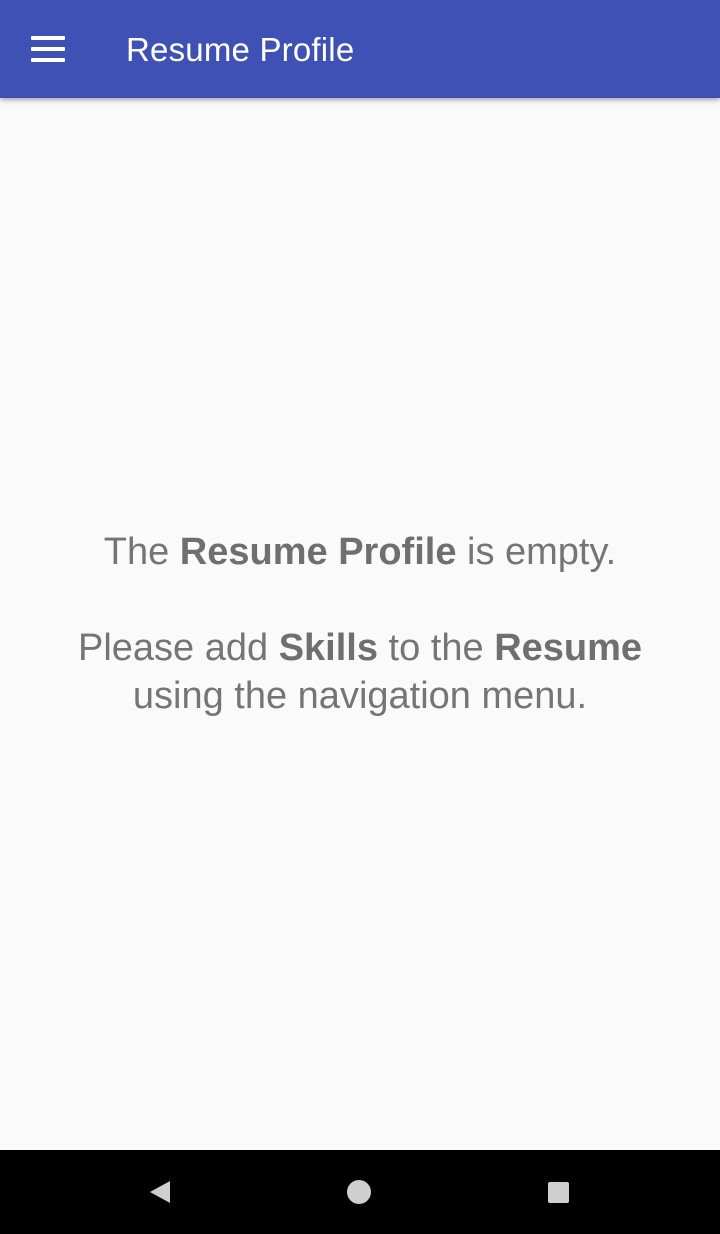 The image size is (720, 1234). I want to click on app-bar: Resume Profile, so click(360, 49).